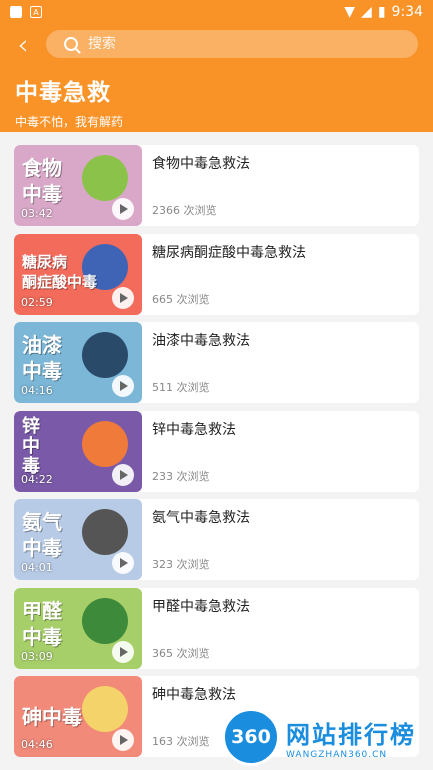 This screenshot has width=433, height=770. What do you see at coordinates (201, 518) in the screenshot?
I see `video-title: 氨气中毒急救法` at bounding box center [201, 518].